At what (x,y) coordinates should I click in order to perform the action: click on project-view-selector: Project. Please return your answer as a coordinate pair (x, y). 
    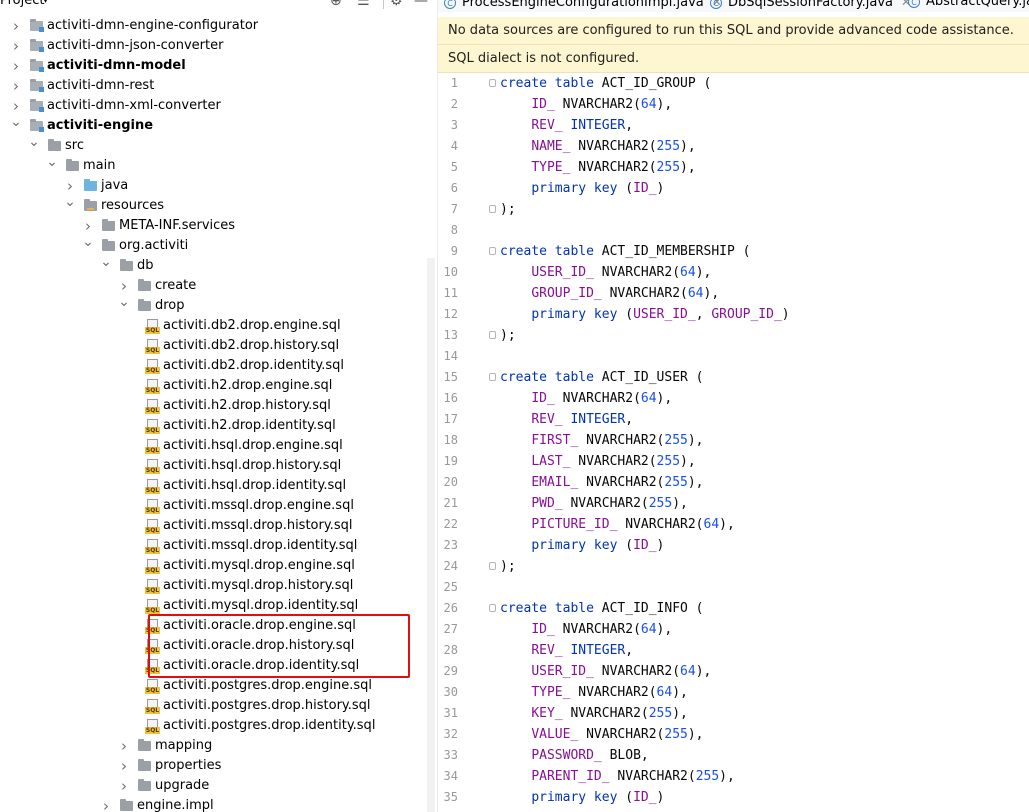
    Looking at the image, I should click on (22, 5).